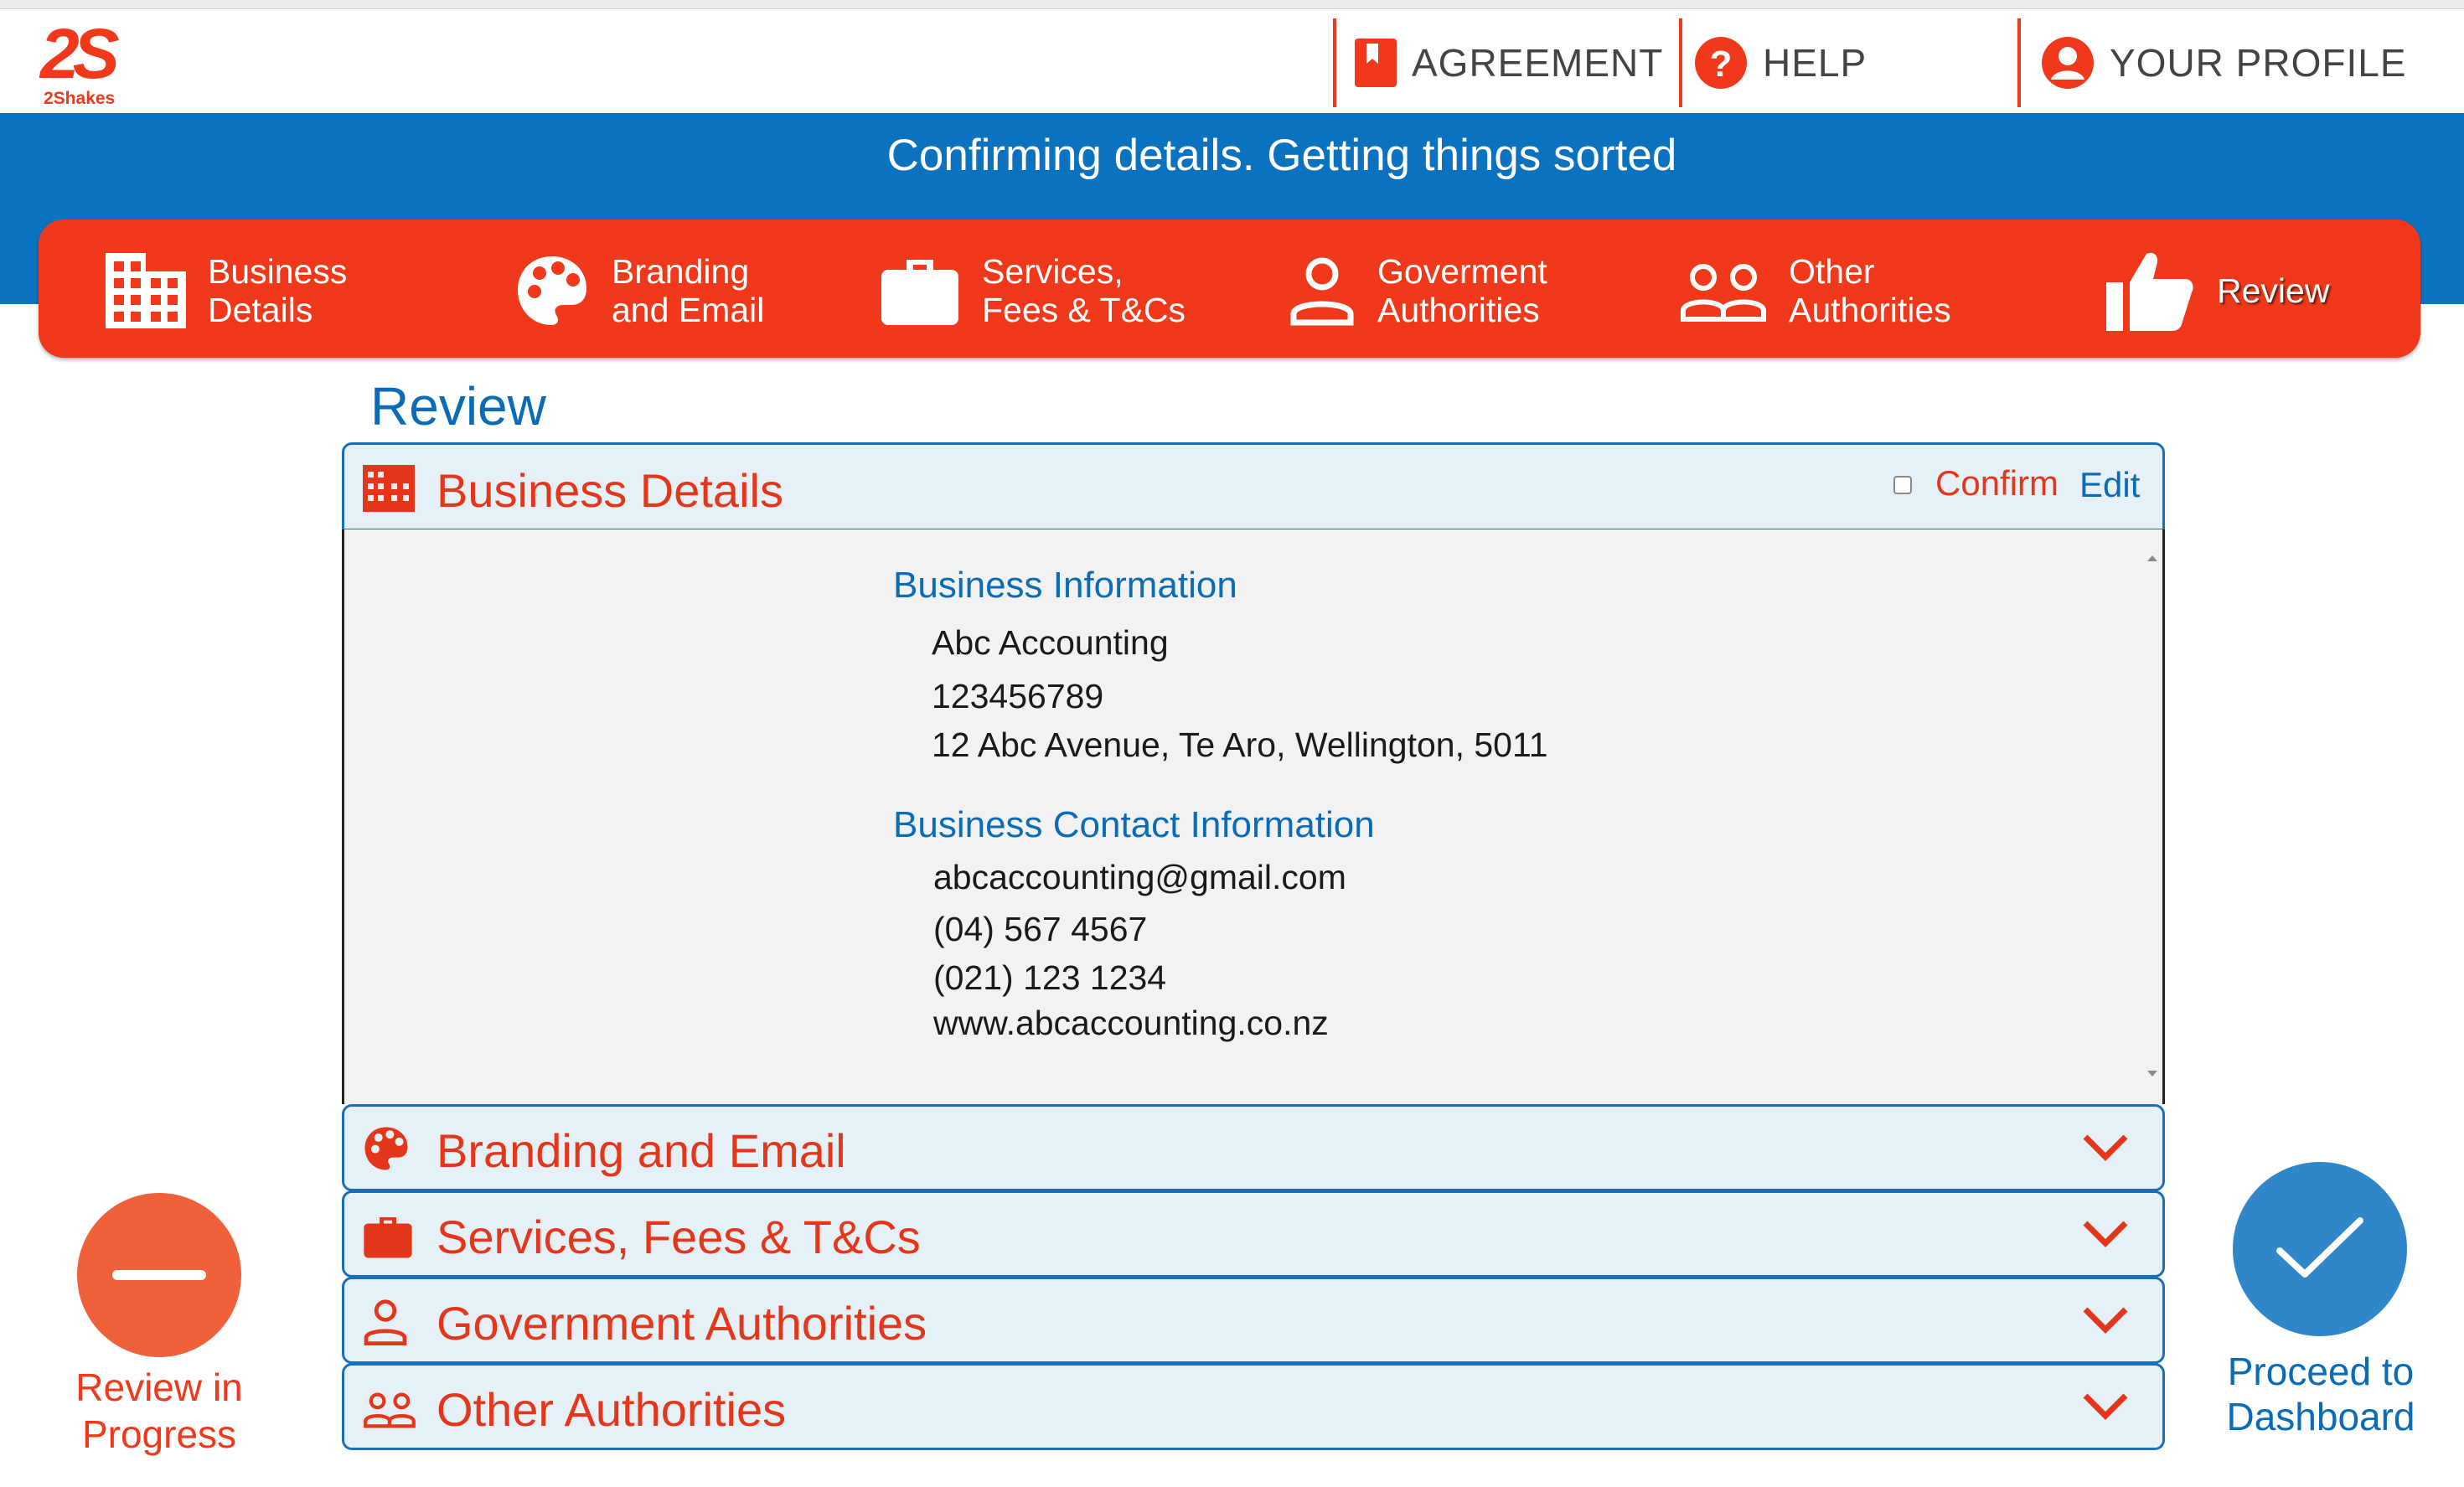 Image resolution: width=2464 pixels, height=1487 pixels. I want to click on step-label: Business Details, so click(278, 290).